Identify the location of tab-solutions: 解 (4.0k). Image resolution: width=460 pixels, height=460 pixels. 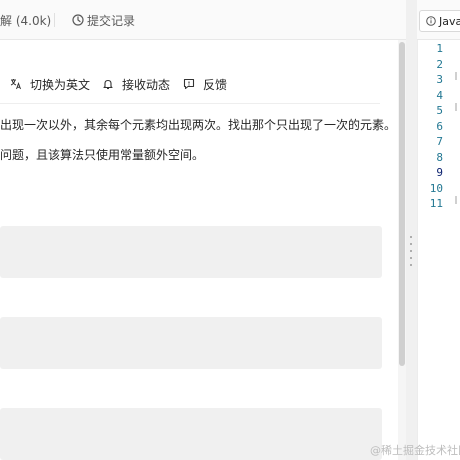
(25, 20).